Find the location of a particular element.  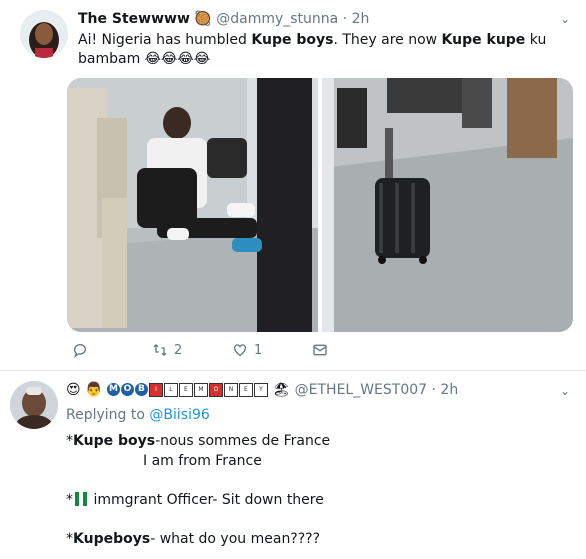

line-bold: Kupeboys is located at coordinates (112, 539).